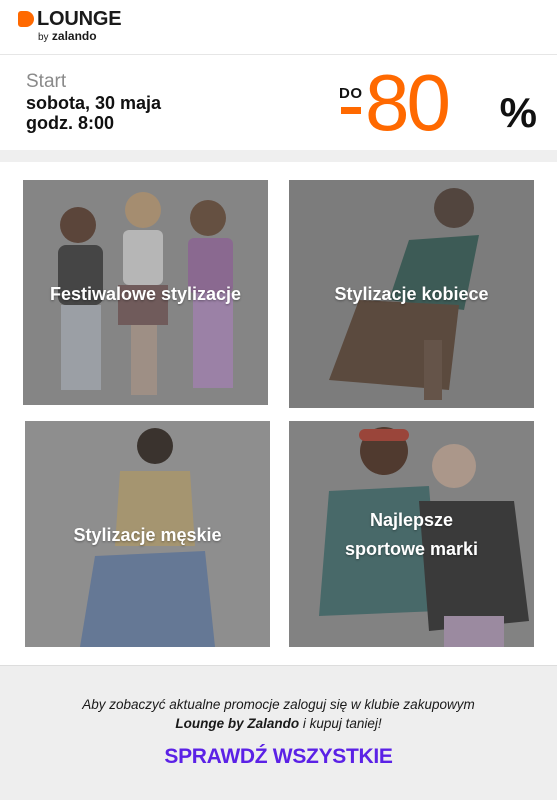 This screenshot has height=800, width=557. I want to click on logo-wordmark: LOUNGE, so click(79, 19).